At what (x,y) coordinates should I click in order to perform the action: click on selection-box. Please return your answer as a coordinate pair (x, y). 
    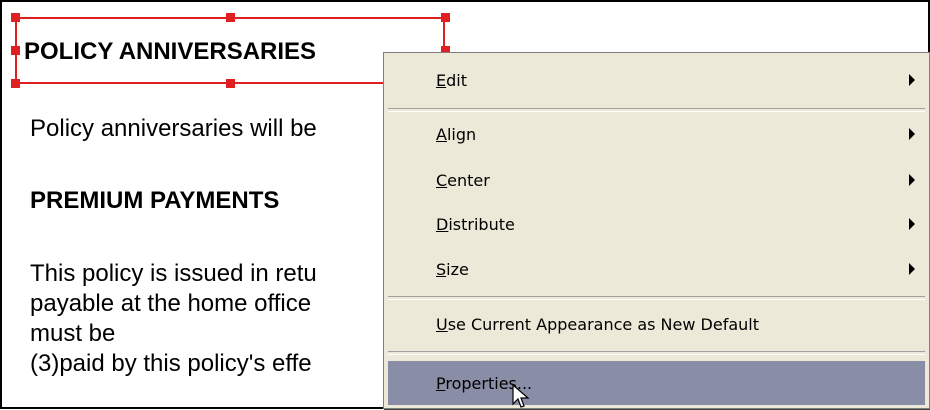
    Looking at the image, I should click on (230, 50).